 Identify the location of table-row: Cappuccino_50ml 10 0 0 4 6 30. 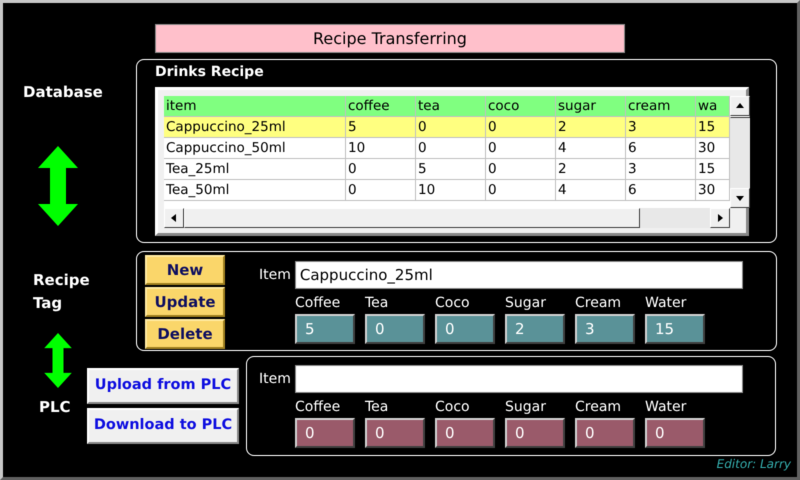
(447, 148).